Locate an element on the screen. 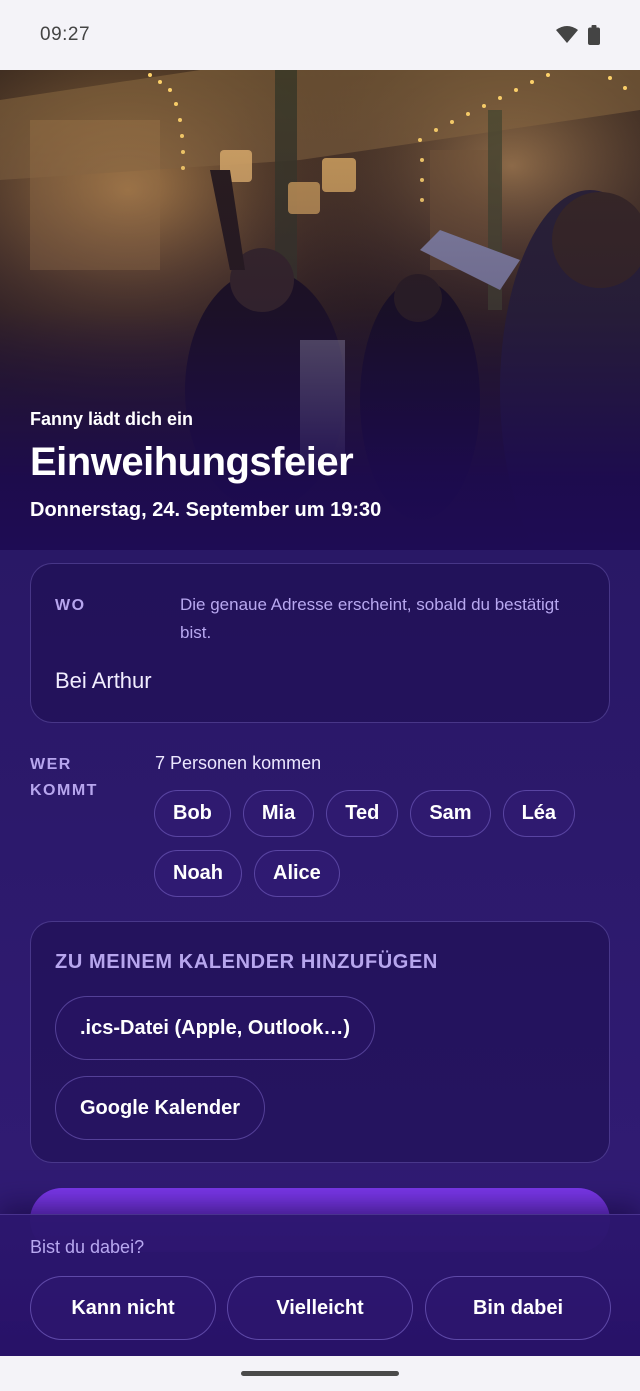 This screenshot has width=640, height=1391. guest-chip: Mia is located at coordinates (278, 813).